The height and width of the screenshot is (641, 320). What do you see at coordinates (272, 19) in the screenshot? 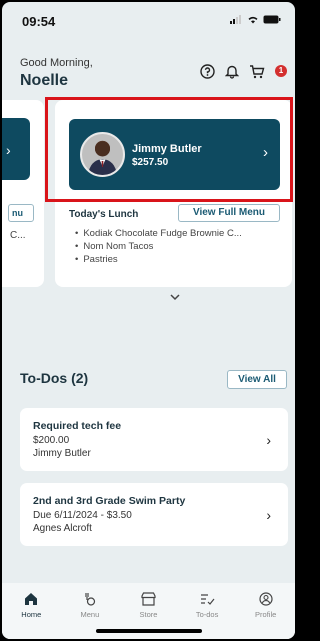
I see `battery-icon` at bounding box center [272, 19].